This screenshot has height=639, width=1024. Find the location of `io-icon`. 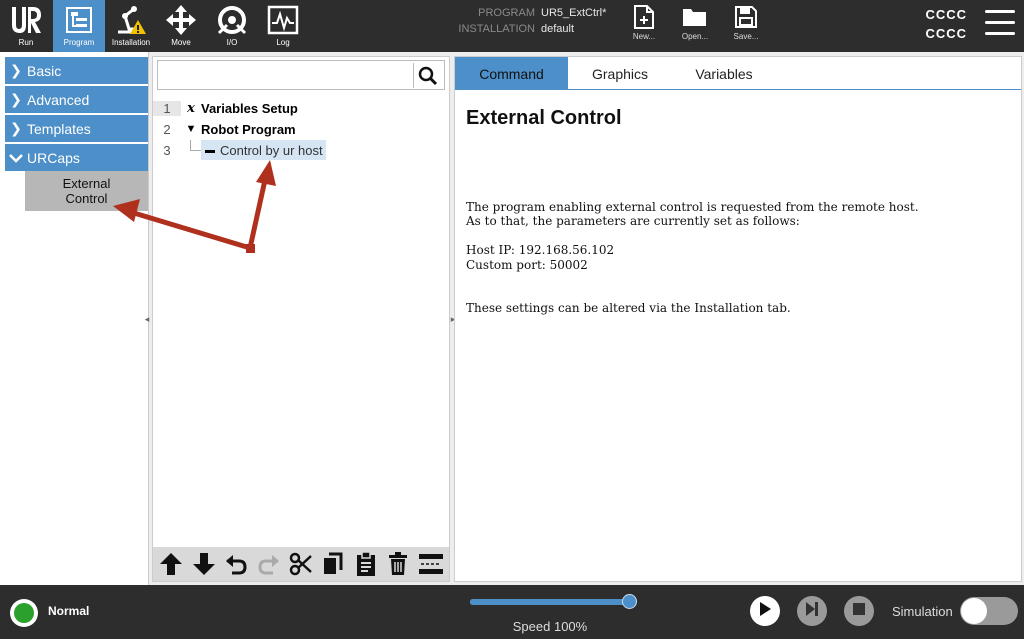

io-icon is located at coordinates (232, 20).